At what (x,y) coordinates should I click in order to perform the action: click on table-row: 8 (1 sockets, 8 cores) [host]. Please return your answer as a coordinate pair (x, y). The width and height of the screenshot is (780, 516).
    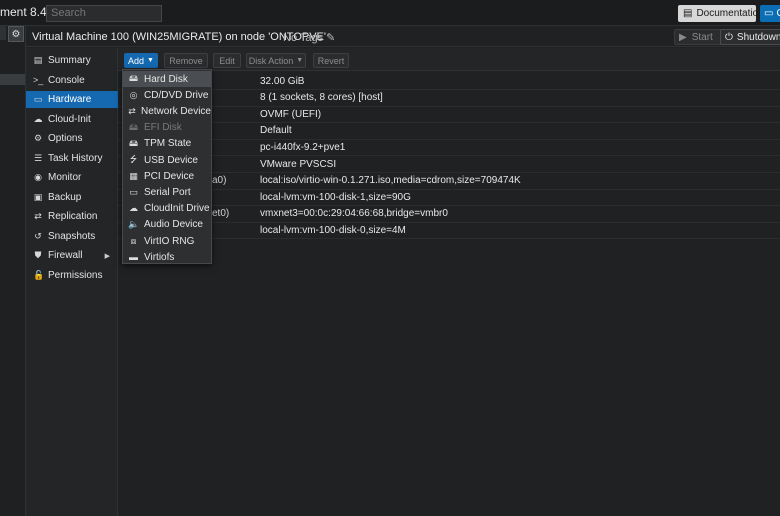
    Looking at the image, I should click on (449, 98).